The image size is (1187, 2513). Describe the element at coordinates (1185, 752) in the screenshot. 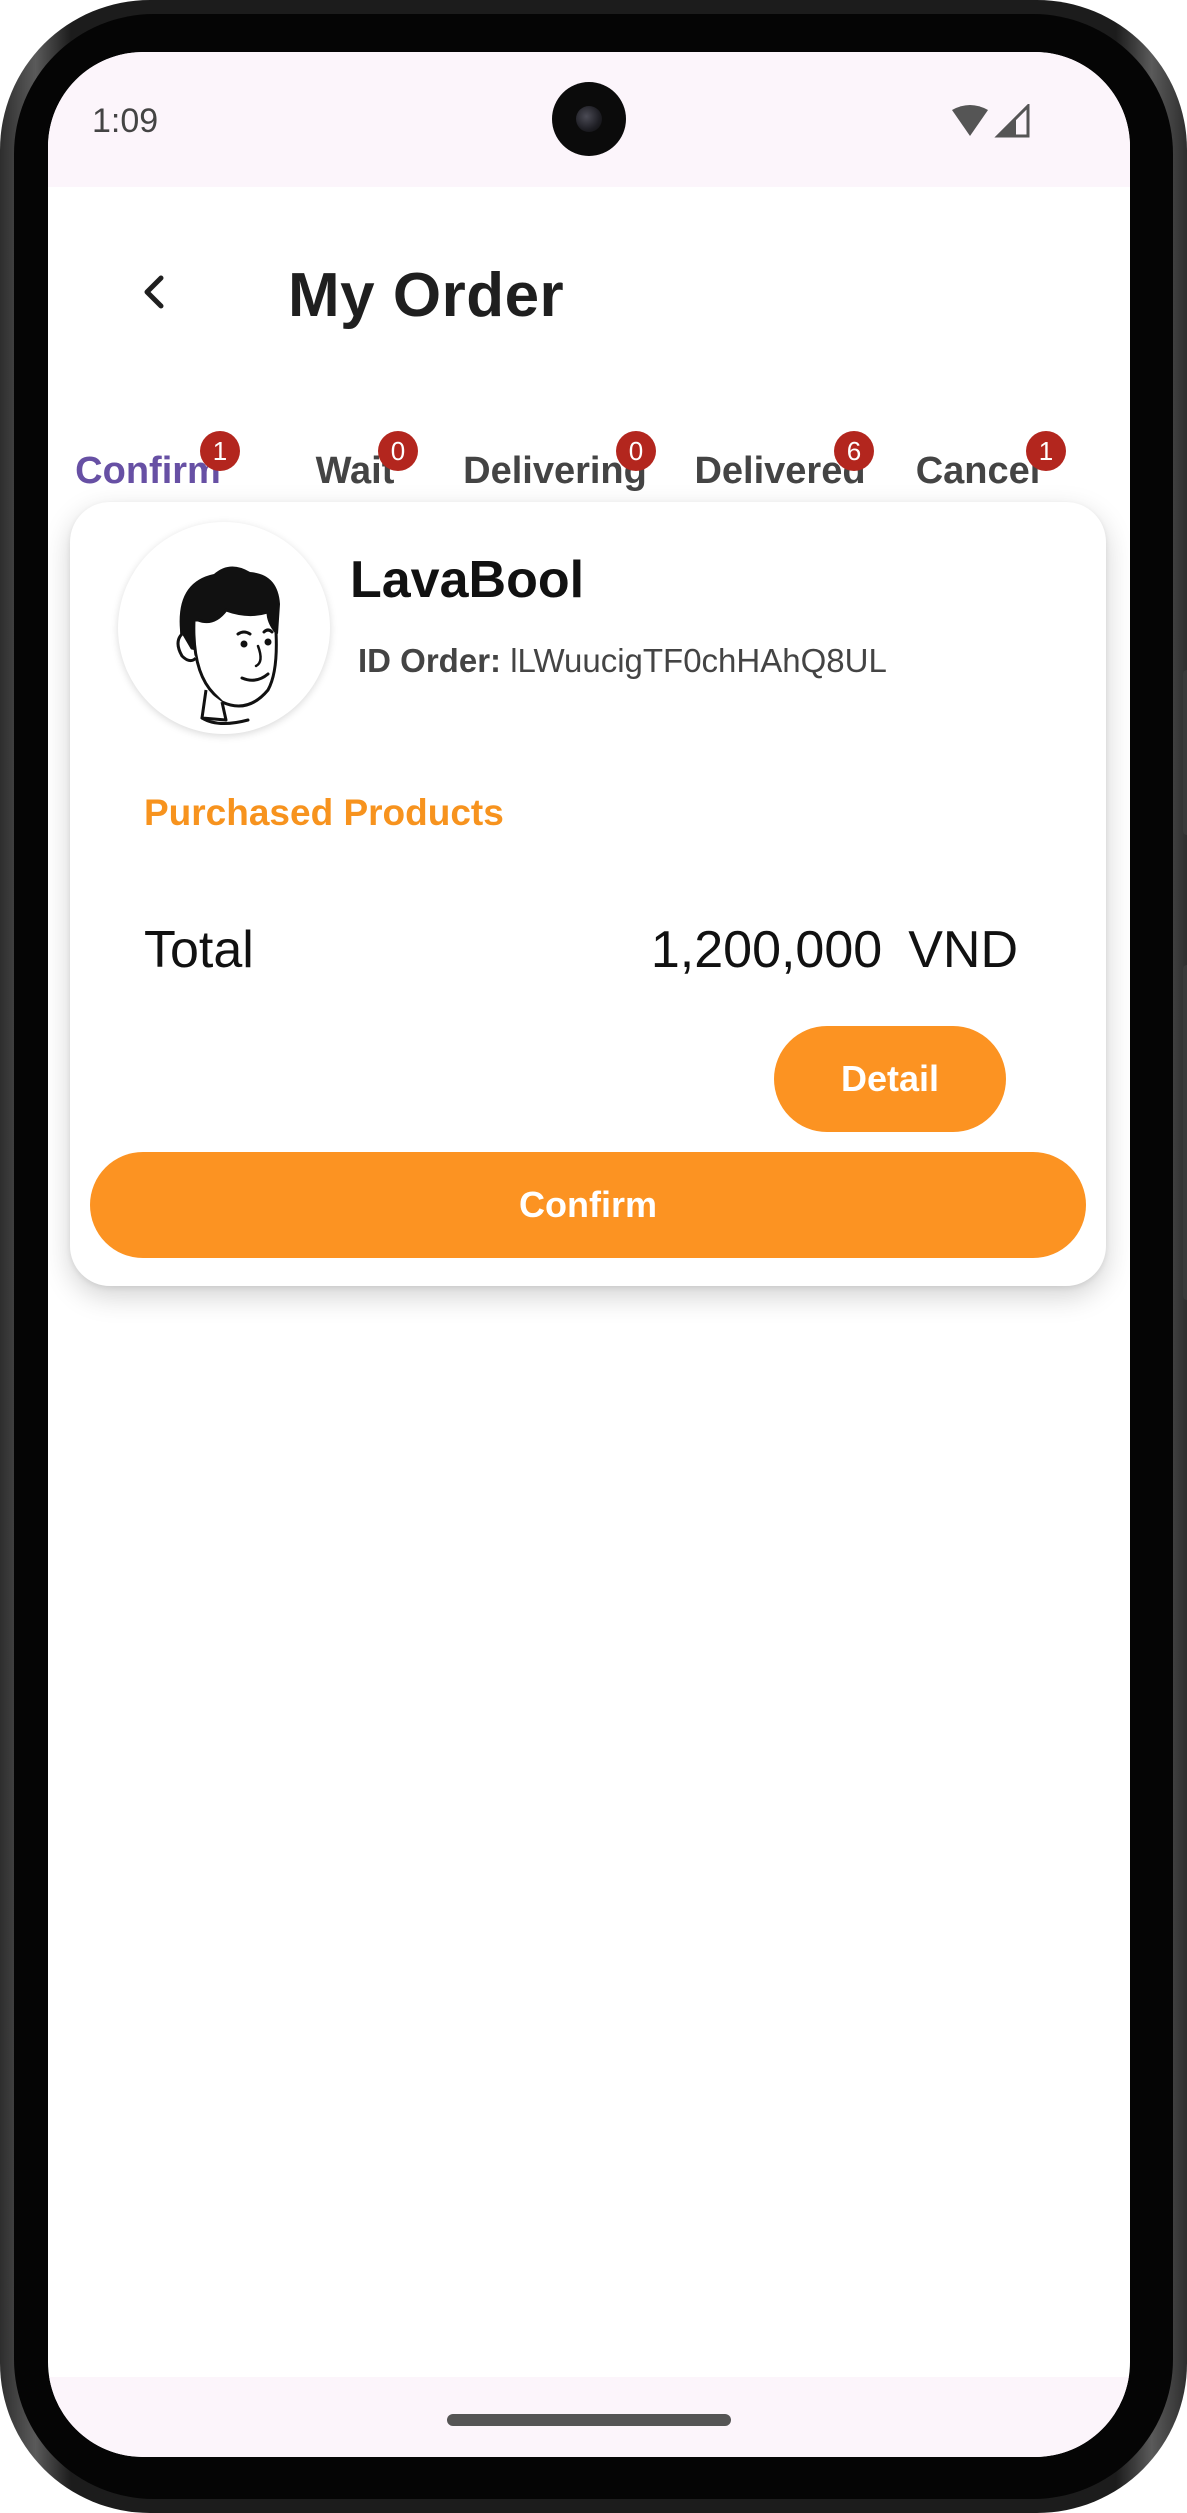

I see `volume-button` at that location.